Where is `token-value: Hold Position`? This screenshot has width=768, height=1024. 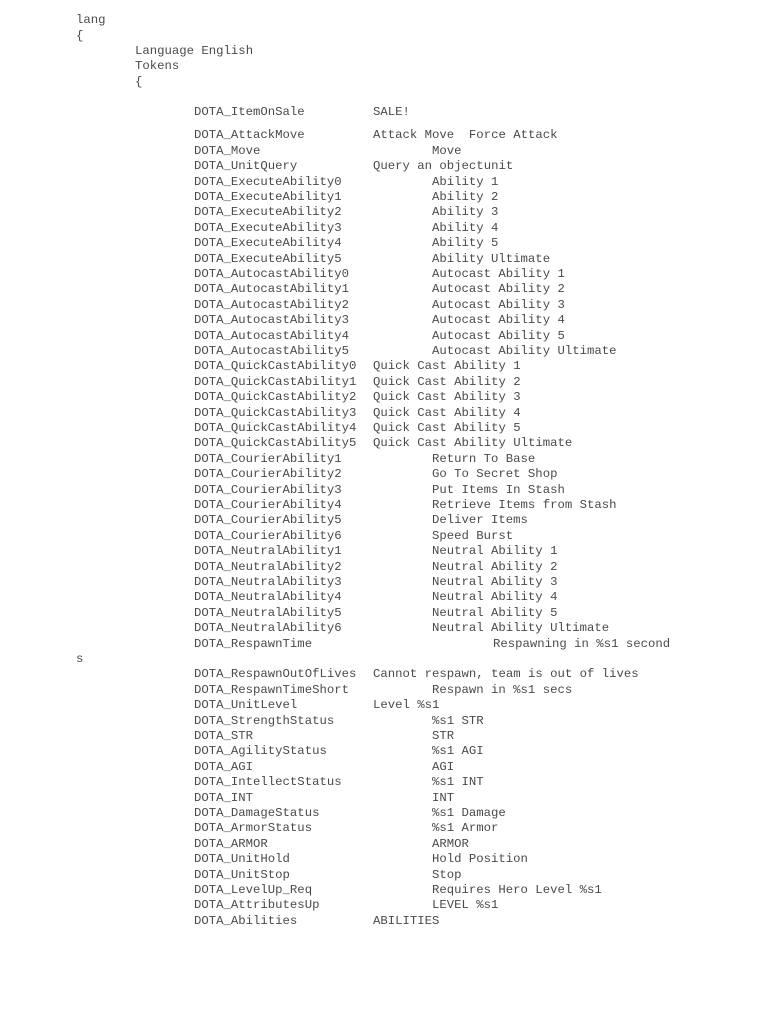 token-value: Hold Position is located at coordinates (480, 859).